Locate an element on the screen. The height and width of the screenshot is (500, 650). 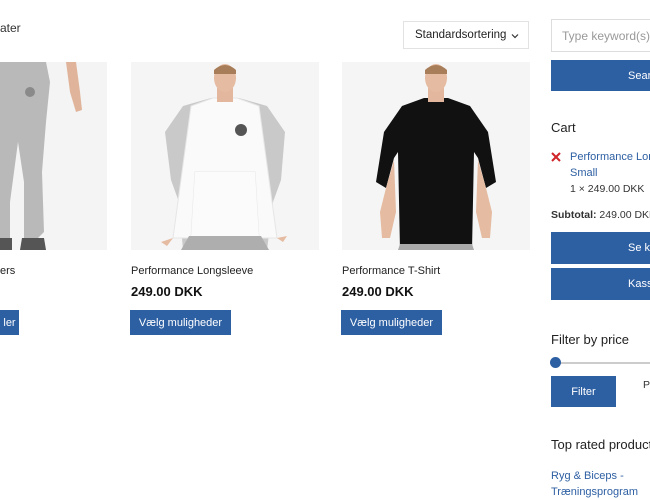
results-count: ater is located at coordinates (10, 28).